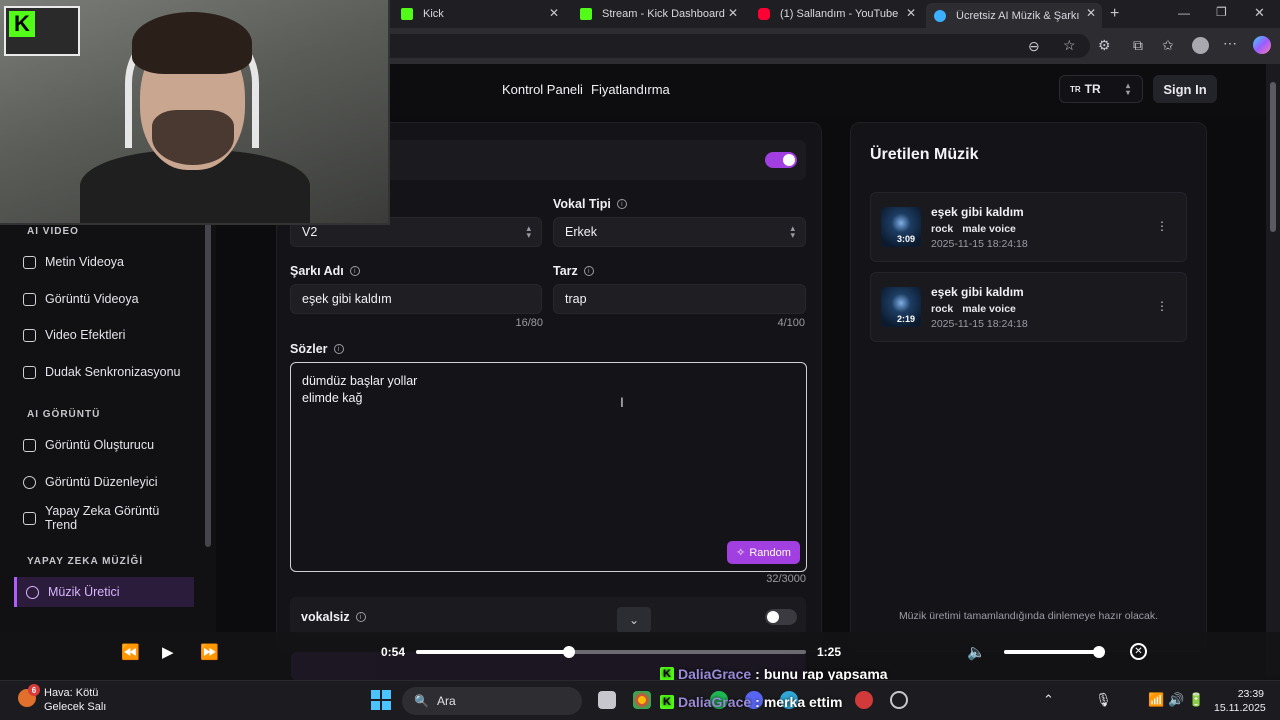 This screenshot has width=1280, height=720. Describe the element at coordinates (924, 154) in the screenshot. I see `generated-music-title: Üretilen Müzik` at that location.